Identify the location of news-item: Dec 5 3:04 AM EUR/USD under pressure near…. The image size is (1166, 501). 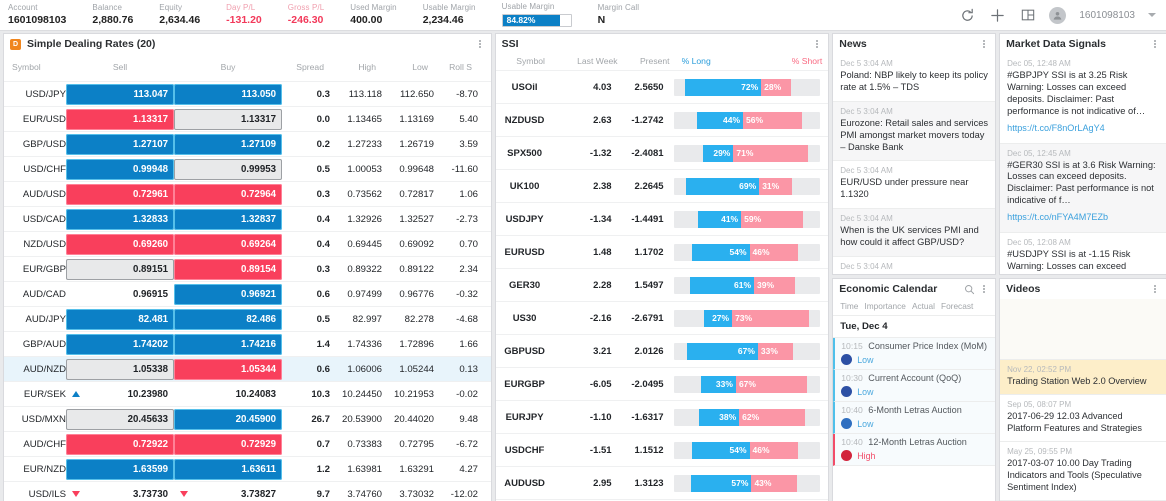
(914, 185).